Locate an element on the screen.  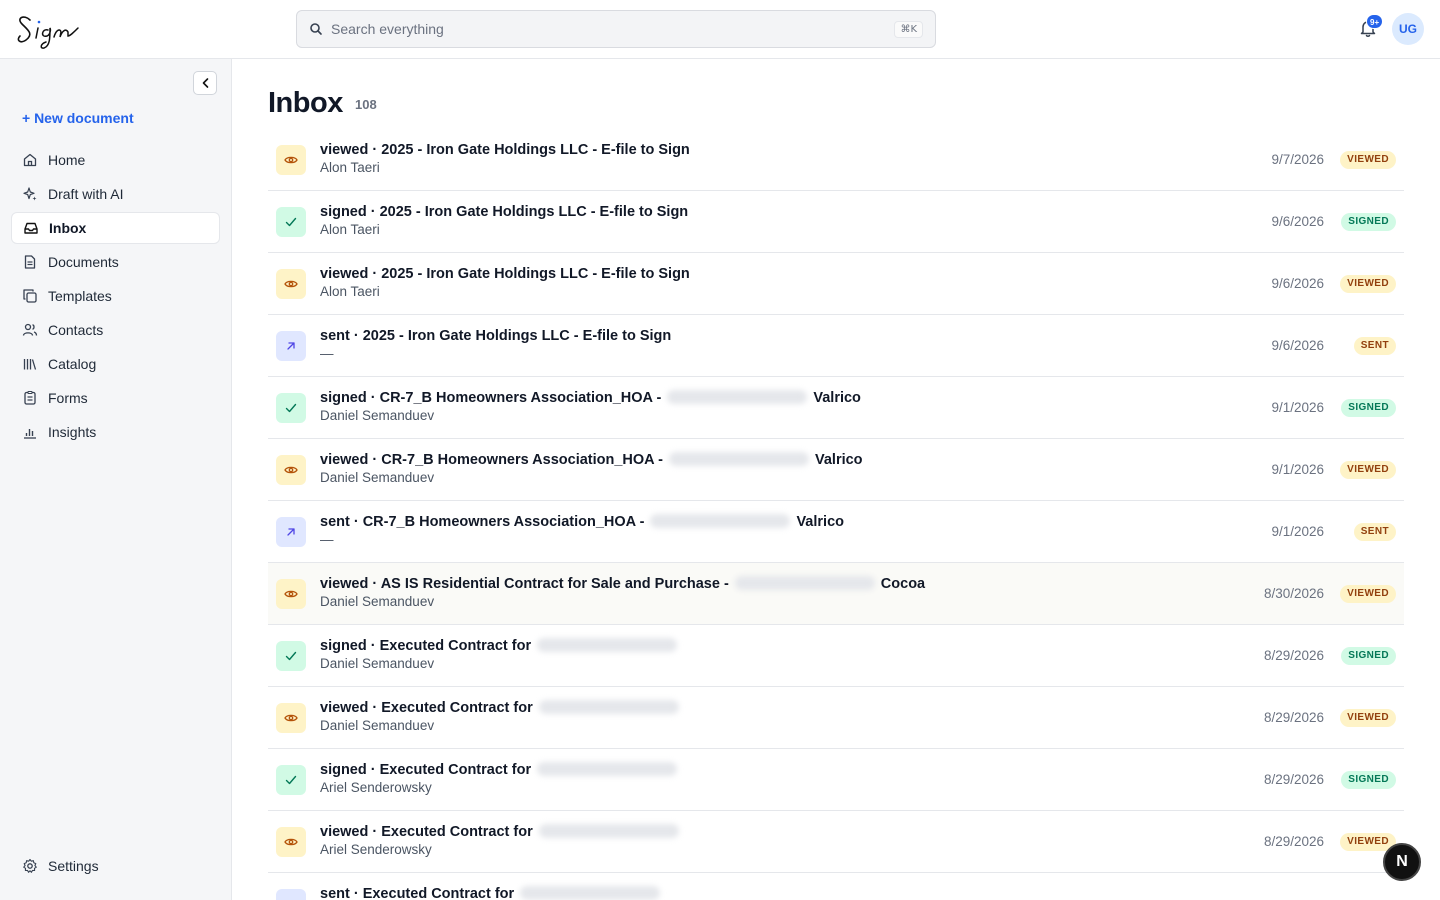
row-title-suffix: Cocoa is located at coordinates (903, 584).